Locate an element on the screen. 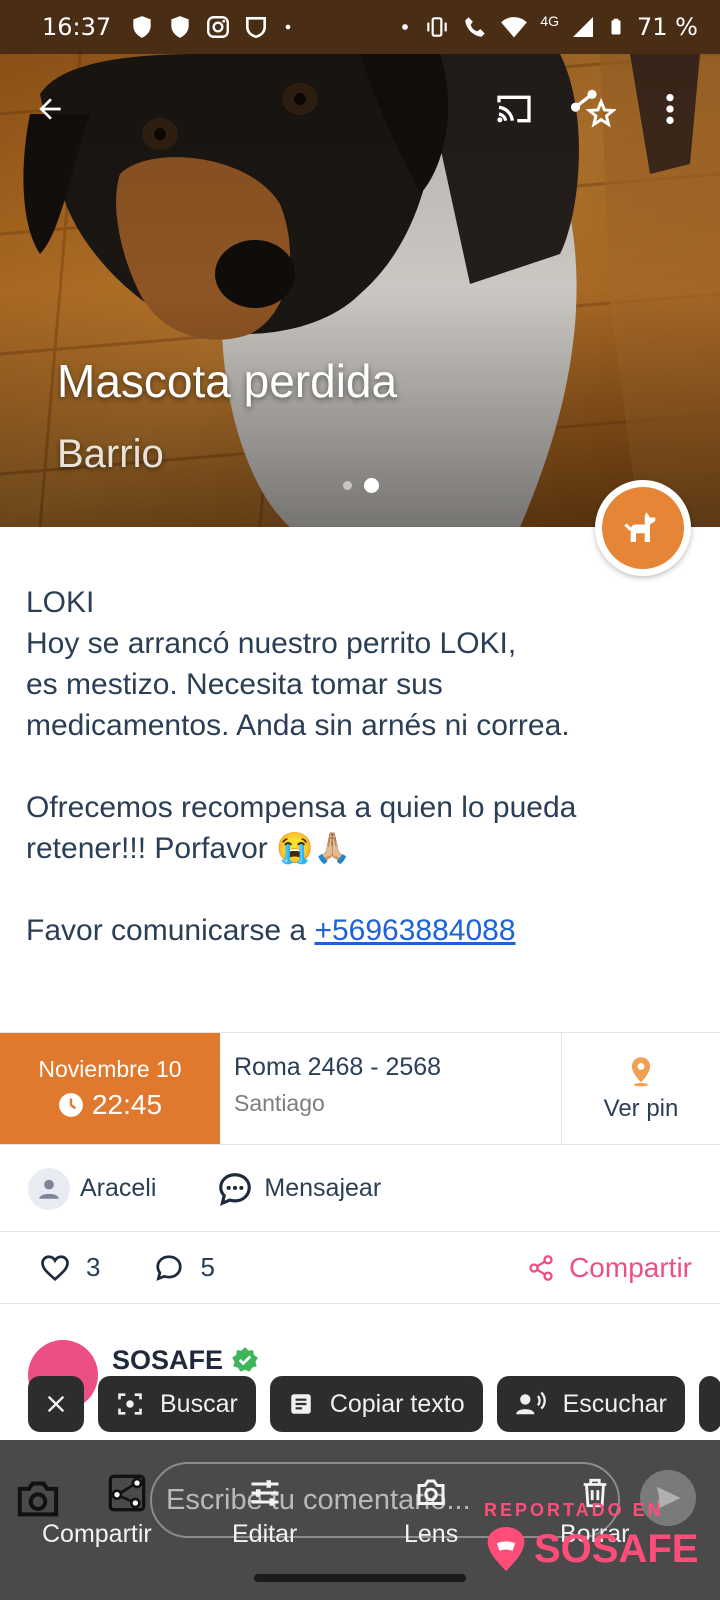 This screenshot has width=720, height=1600. event-date: Noviembre 10 is located at coordinates (110, 1069).